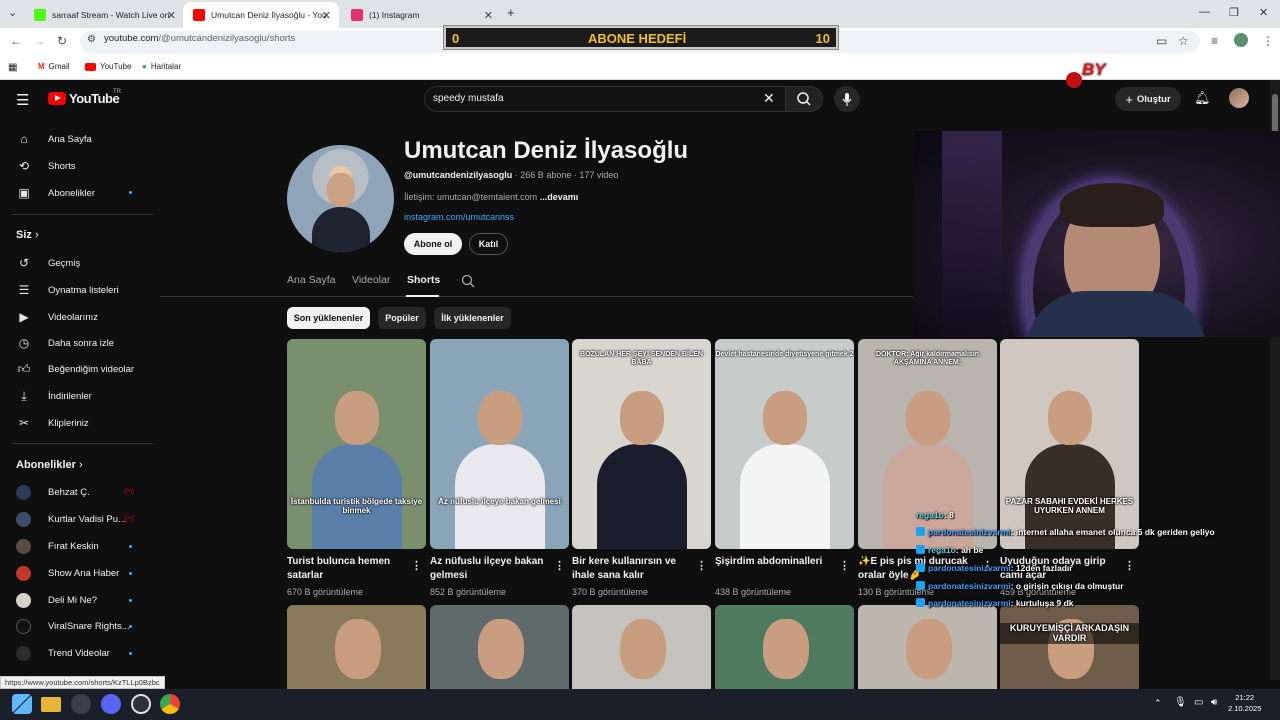  What do you see at coordinates (55, 193) in the screenshot?
I see `sidebar-item-subscriptions: ▣ Abonelikler` at bounding box center [55, 193].